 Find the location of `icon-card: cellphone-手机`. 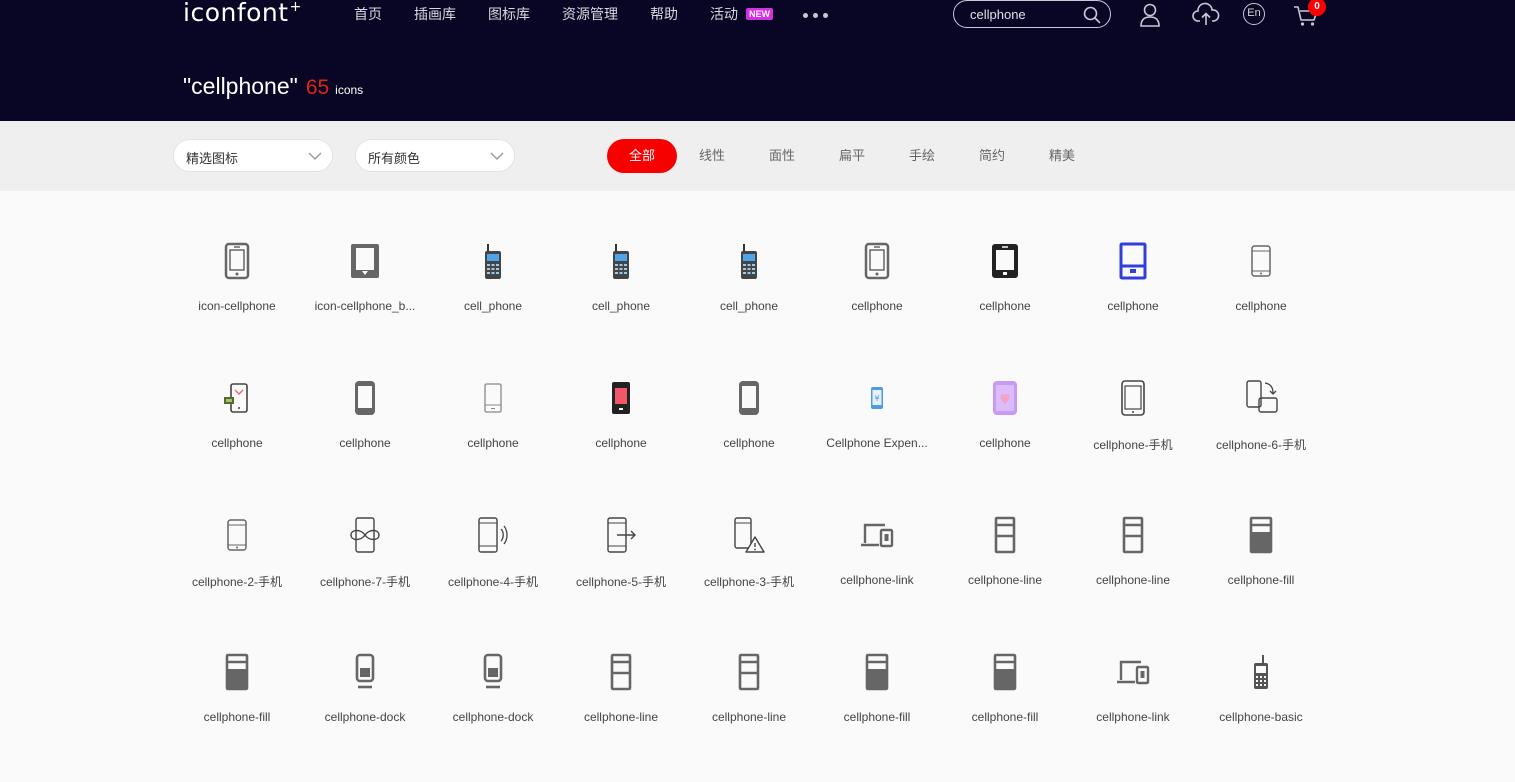

icon-card: cellphone-手机 is located at coordinates (1133, 396).